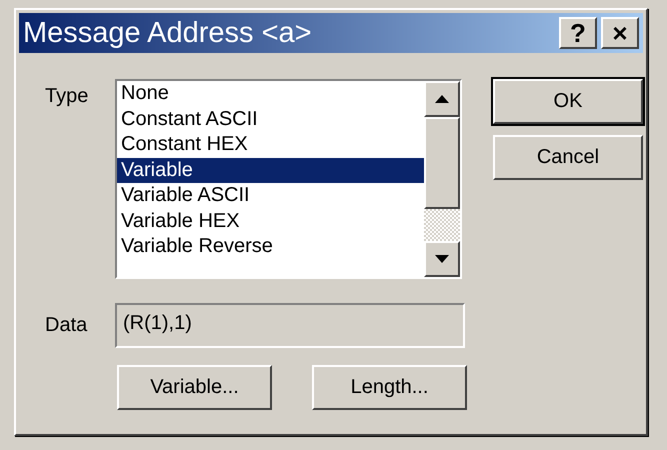 This screenshot has width=667, height=450. What do you see at coordinates (270, 145) in the screenshot?
I see `list-item: Constant HEX` at bounding box center [270, 145].